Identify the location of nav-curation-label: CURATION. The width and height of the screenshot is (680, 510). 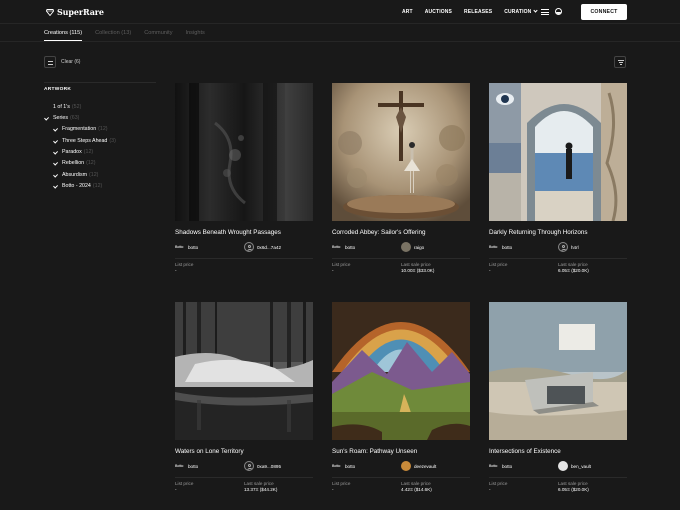
(518, 12).